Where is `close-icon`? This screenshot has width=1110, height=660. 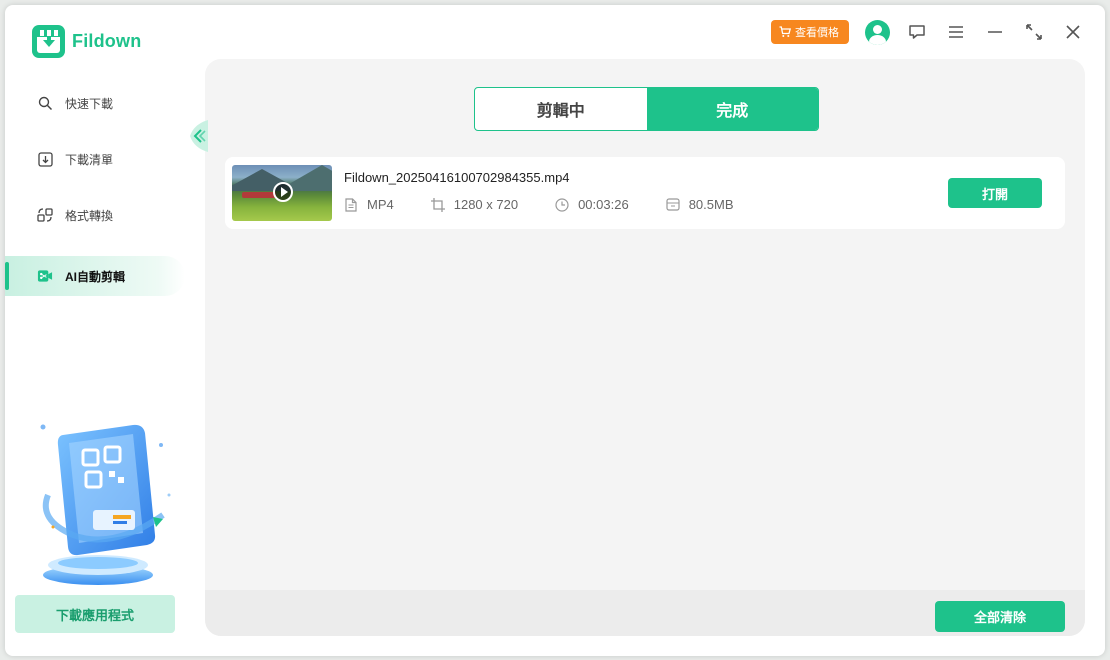
close-icon is located at coordinates (1073, 32).